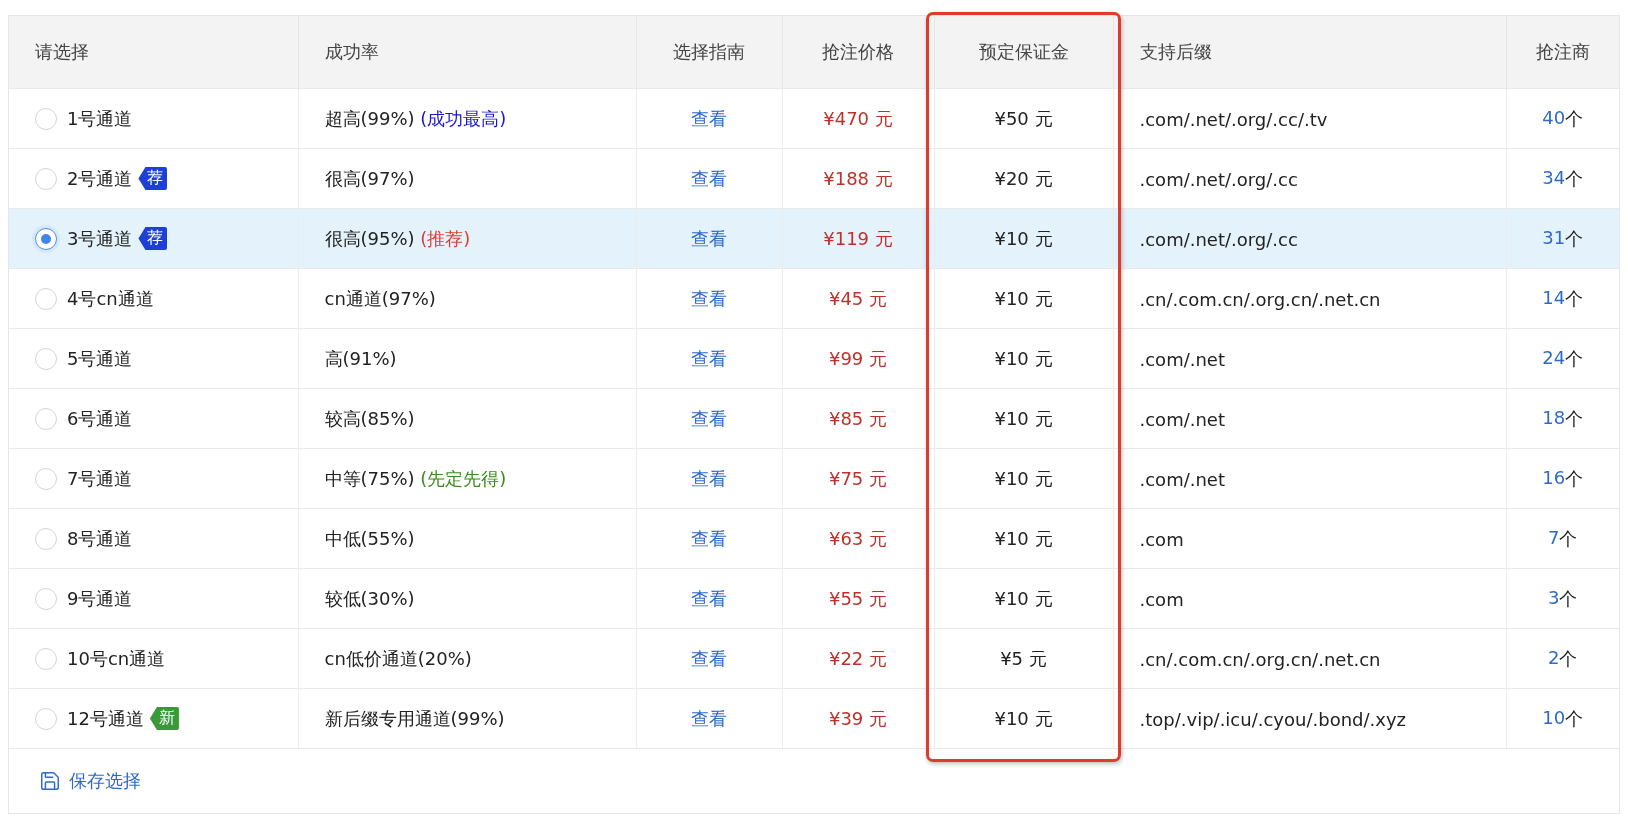 Image resolution: width=1628 pixels, height=828 pixels. I want to click on table-row: 9号通道 较低(30%) 查看 ¥55 元 ¥10 元 .com 3个, so click(814, 598).